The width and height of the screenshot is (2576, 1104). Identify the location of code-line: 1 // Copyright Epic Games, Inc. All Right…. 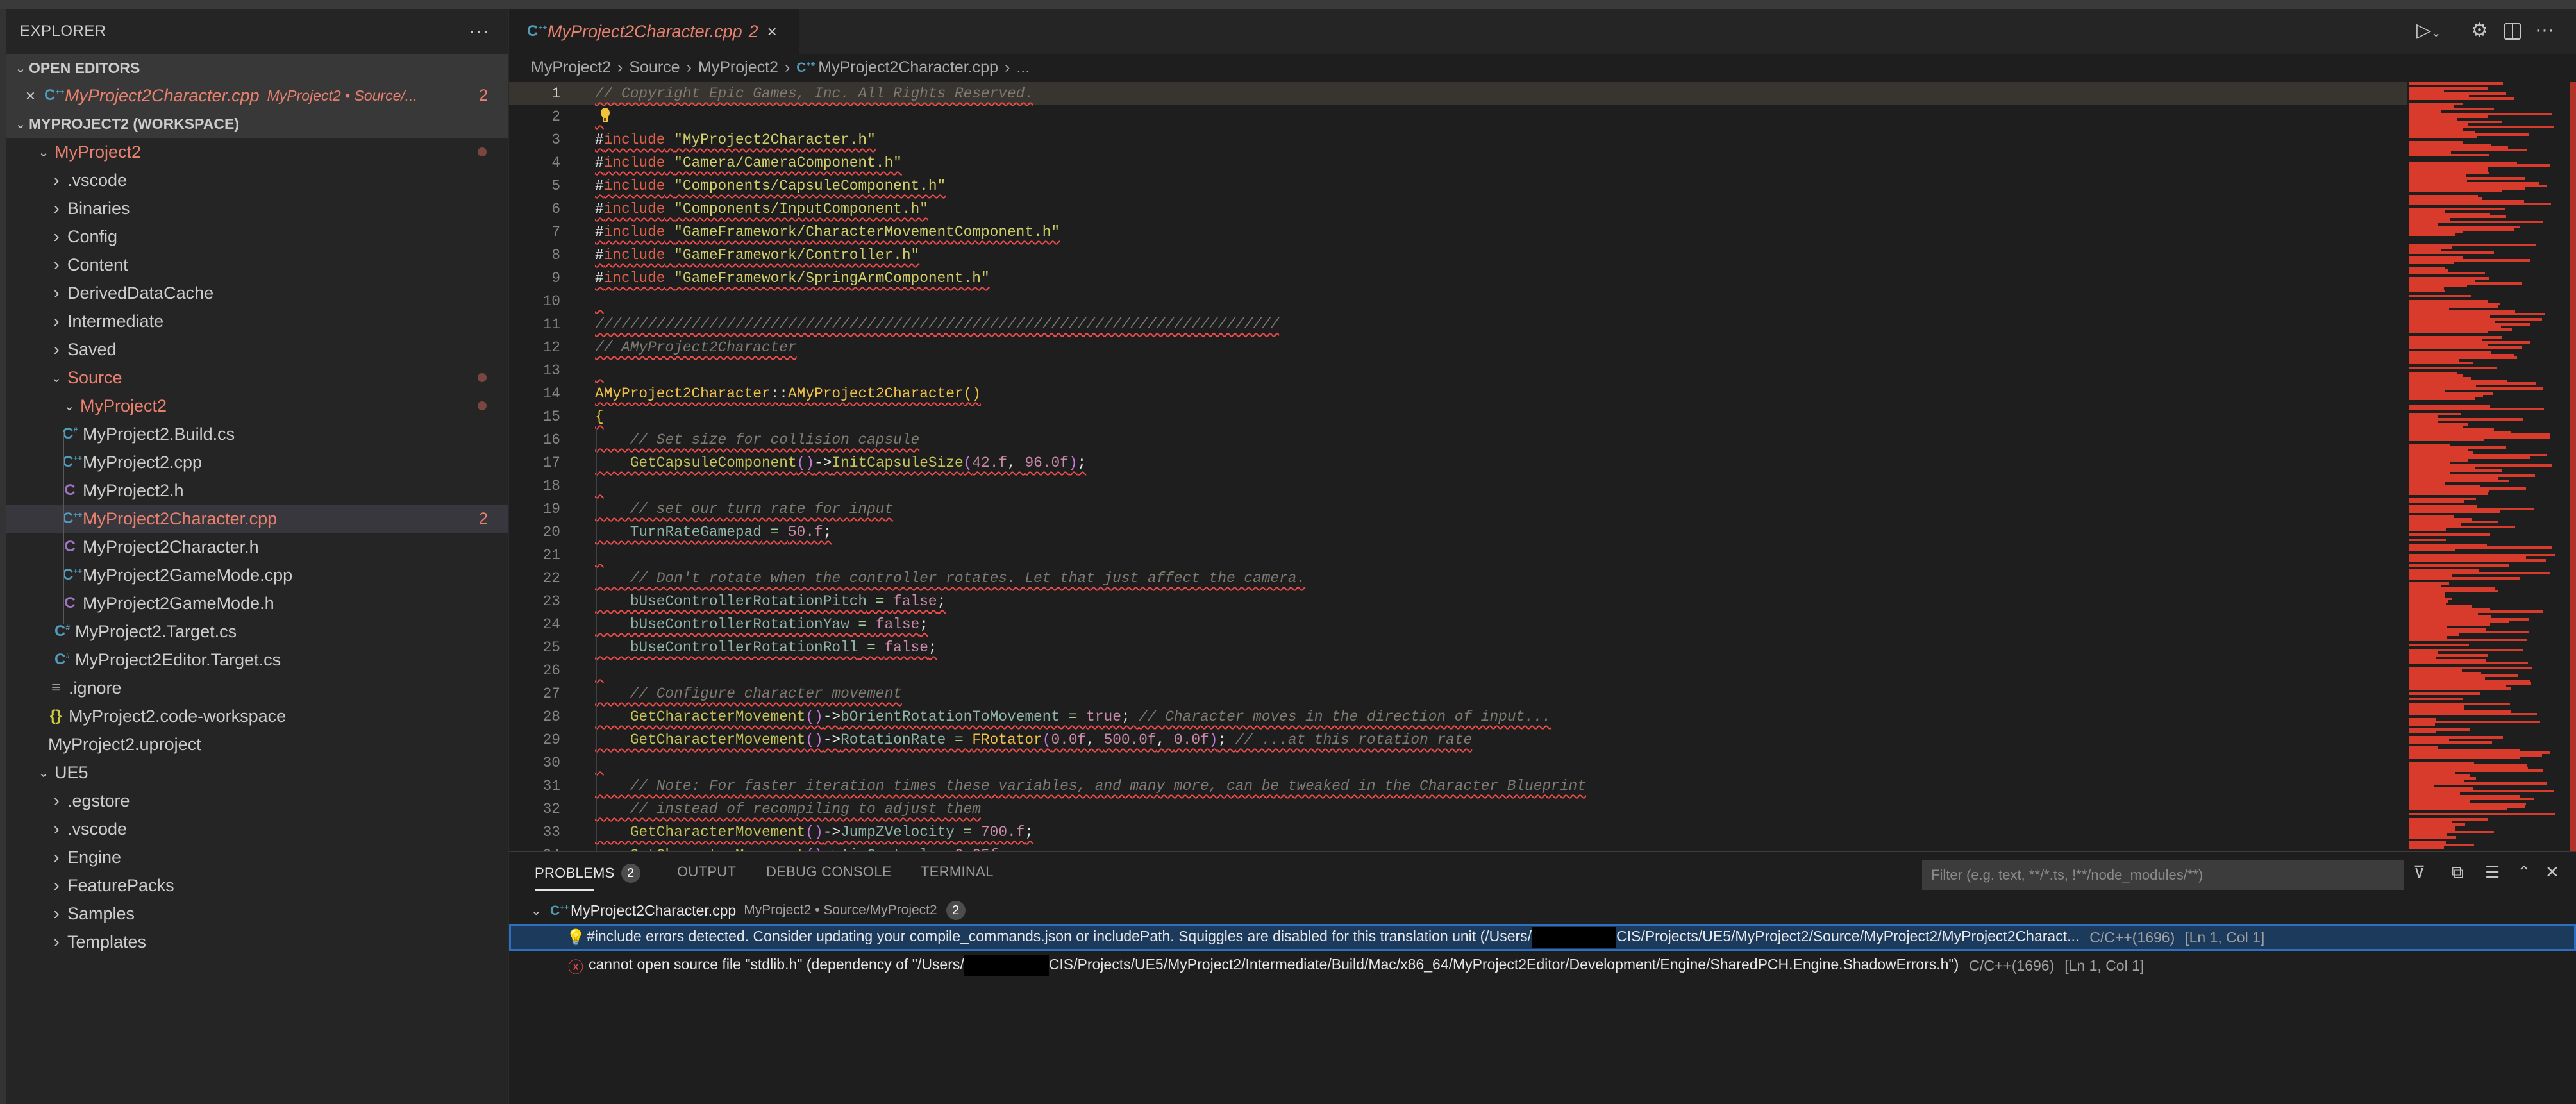
(1458, 93).